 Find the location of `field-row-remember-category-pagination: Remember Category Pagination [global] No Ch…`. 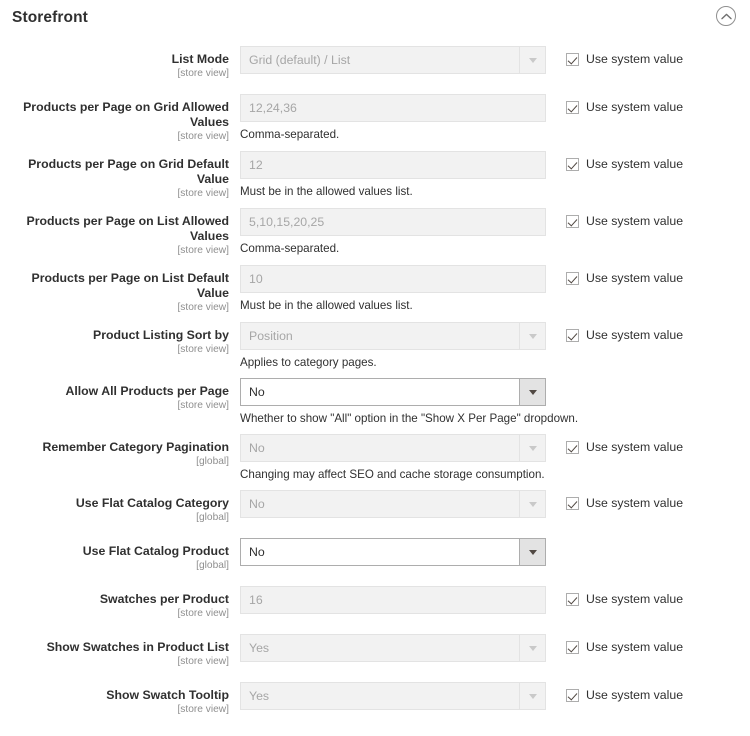

field-row-remember-category-pagination: Remember Category Pagination [global] No Ch… is located at coordinates (375, 458).